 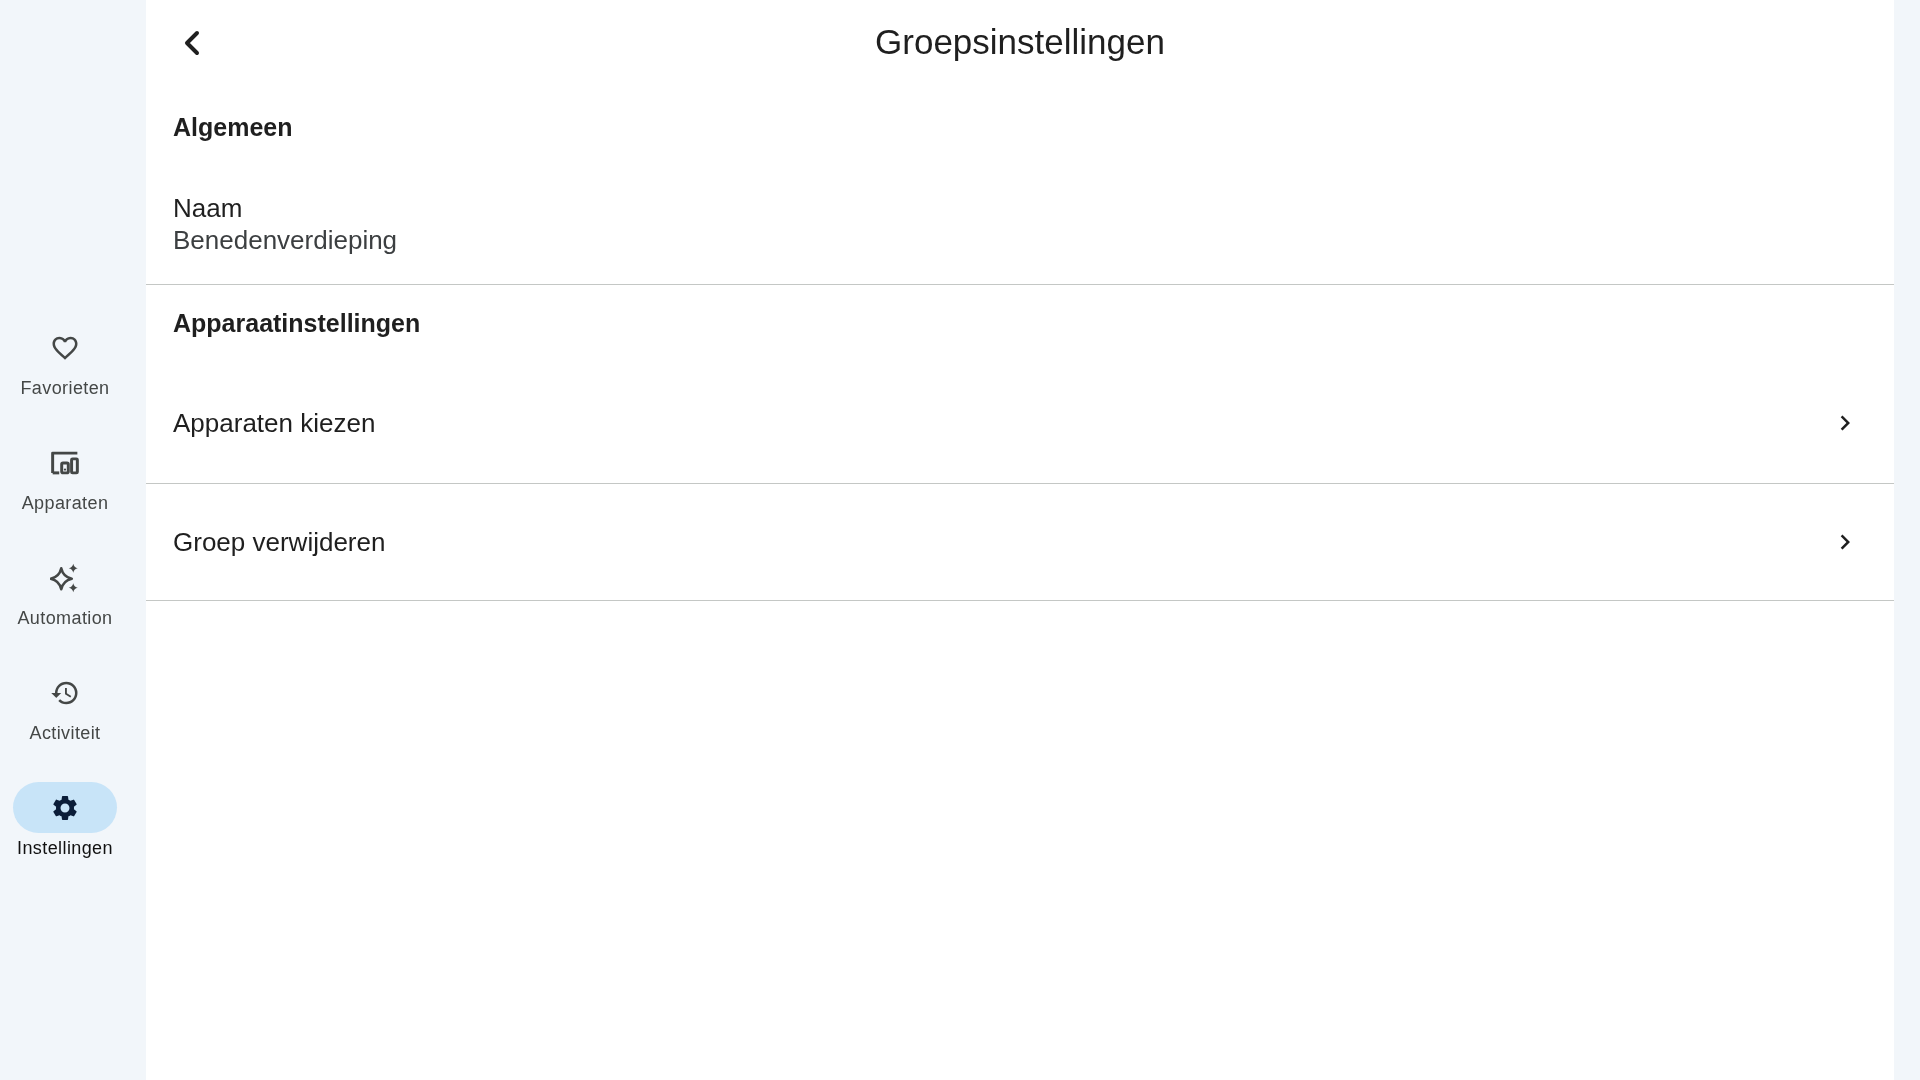 What do you see at coordinates (65, 476) in the screenshot?
I see `nav-item: Apparaten` at bounding box center [65, 476].